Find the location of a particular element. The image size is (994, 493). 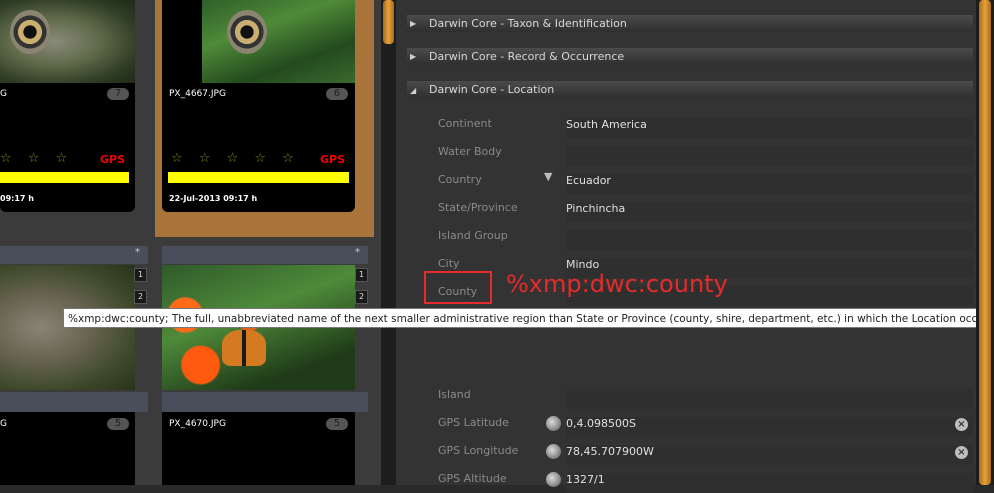

panel-scrollbar is located at coordinates (985, 242).